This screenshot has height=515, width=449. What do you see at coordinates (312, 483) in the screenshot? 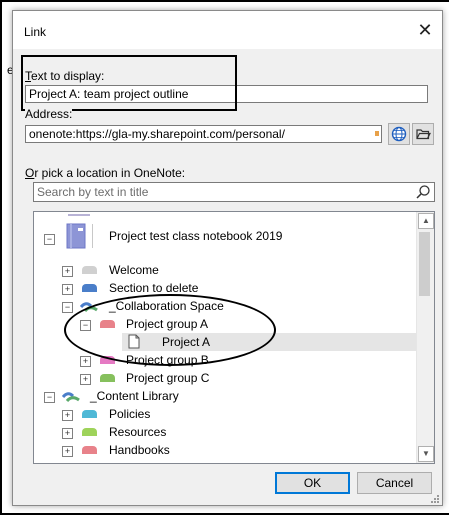
I see `ok-button: OK` at bounding box center [312, 483].